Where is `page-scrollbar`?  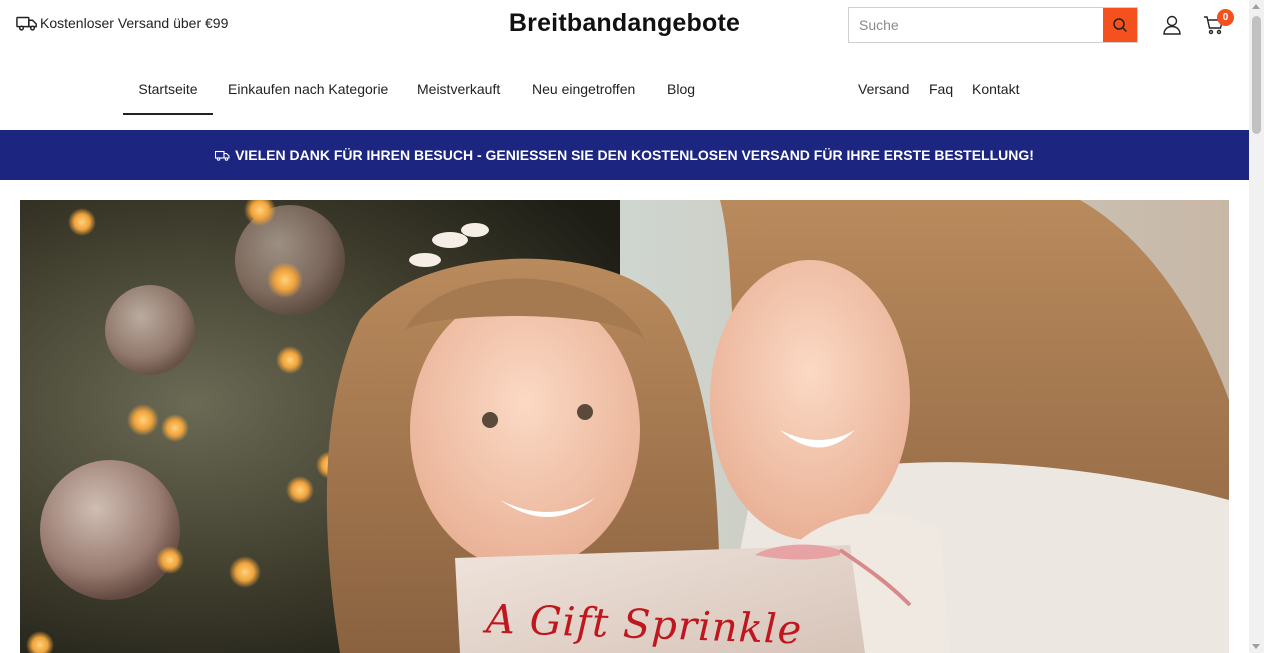 page-scrollbar is located at coordinates (1256, 326).